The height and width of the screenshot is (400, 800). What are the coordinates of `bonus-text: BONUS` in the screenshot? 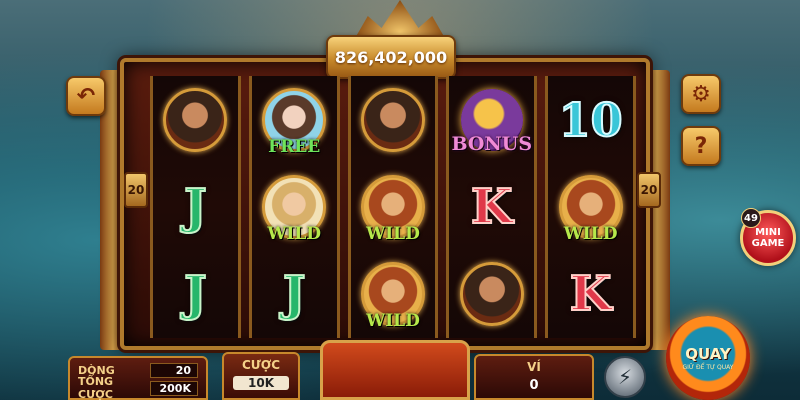 It's located at (492, 143).